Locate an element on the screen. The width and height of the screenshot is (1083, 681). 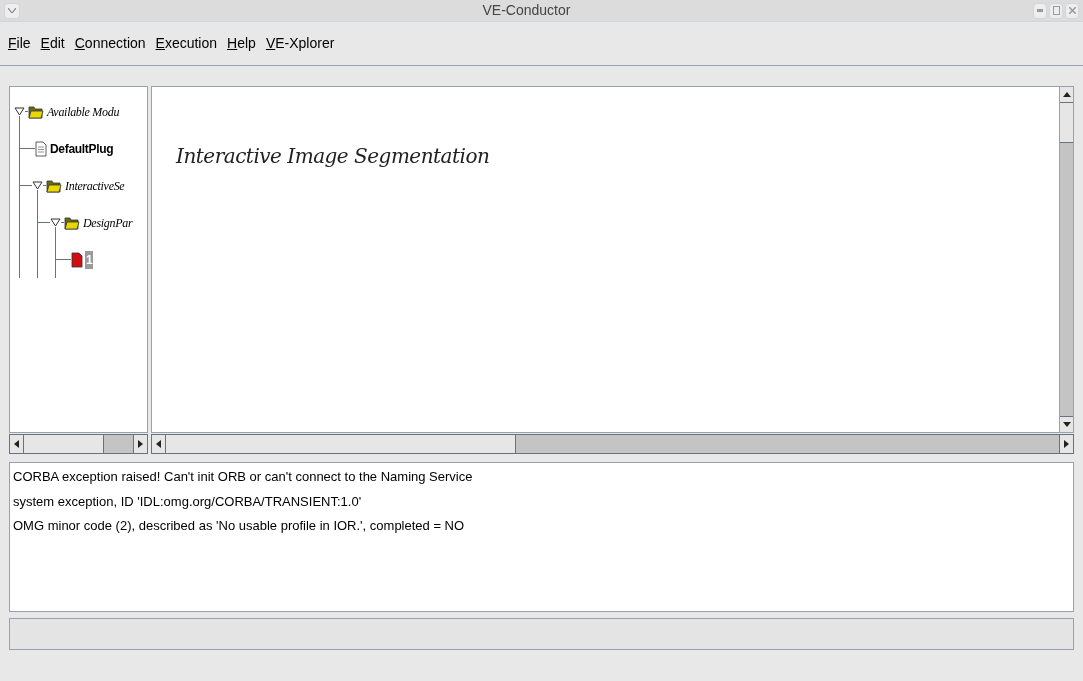
canvas-title: Interactive Image Segmentation is located at coordinates (333, 156).